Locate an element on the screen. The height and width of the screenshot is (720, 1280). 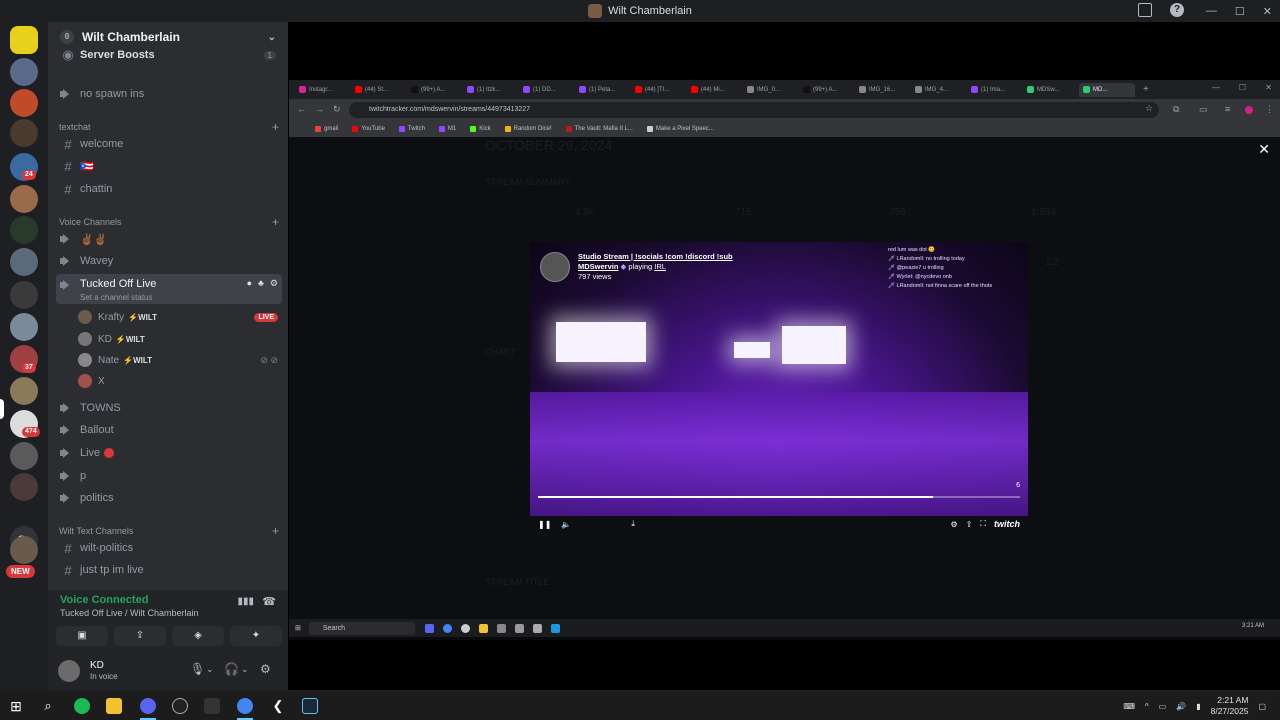
search-icon: ⌕ is located at coordinates (48, 706).